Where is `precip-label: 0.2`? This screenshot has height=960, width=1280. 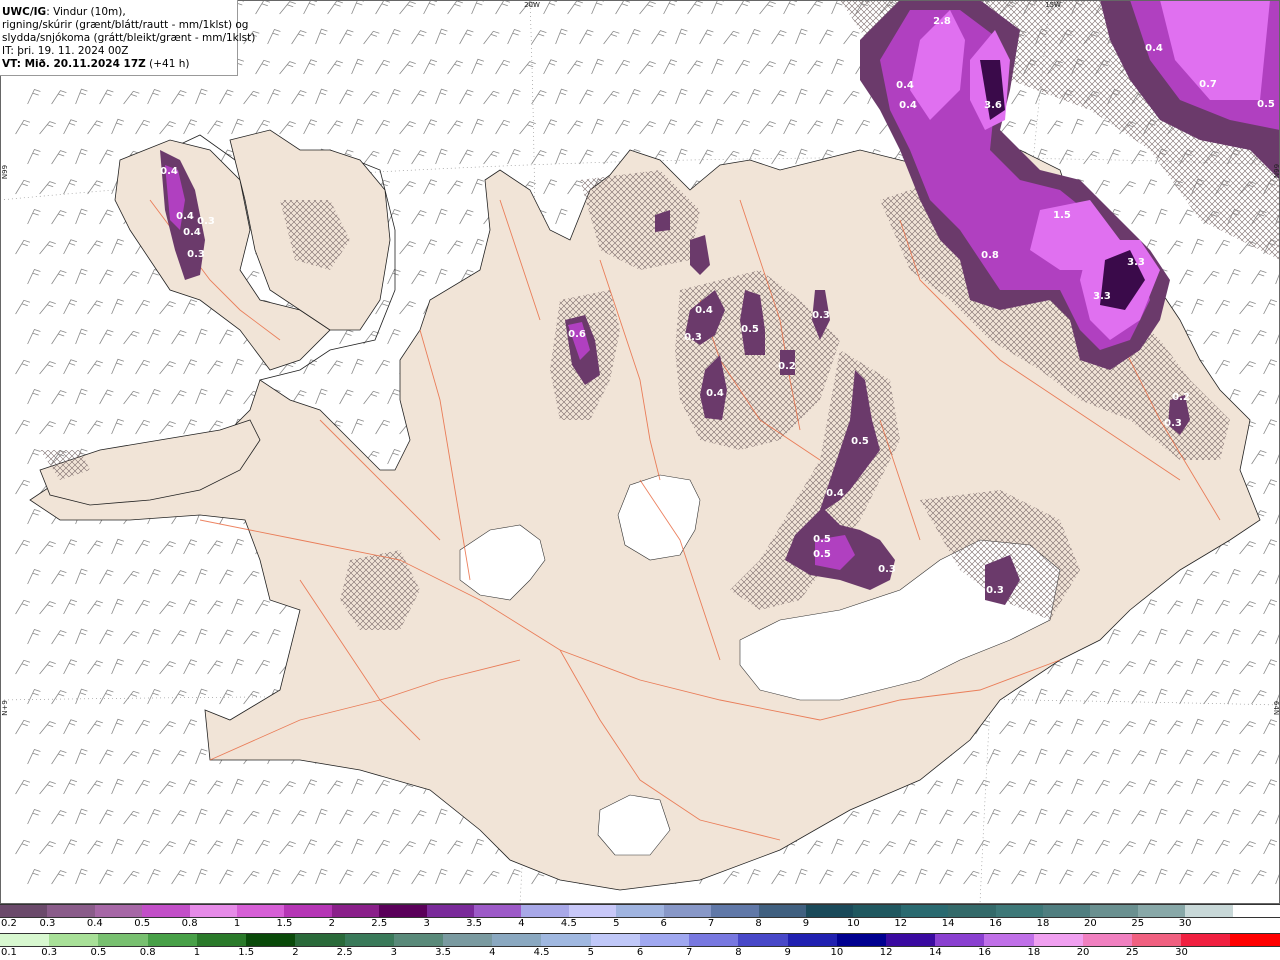
precip-label: 0.2 is located at coordinates (1181, 397).